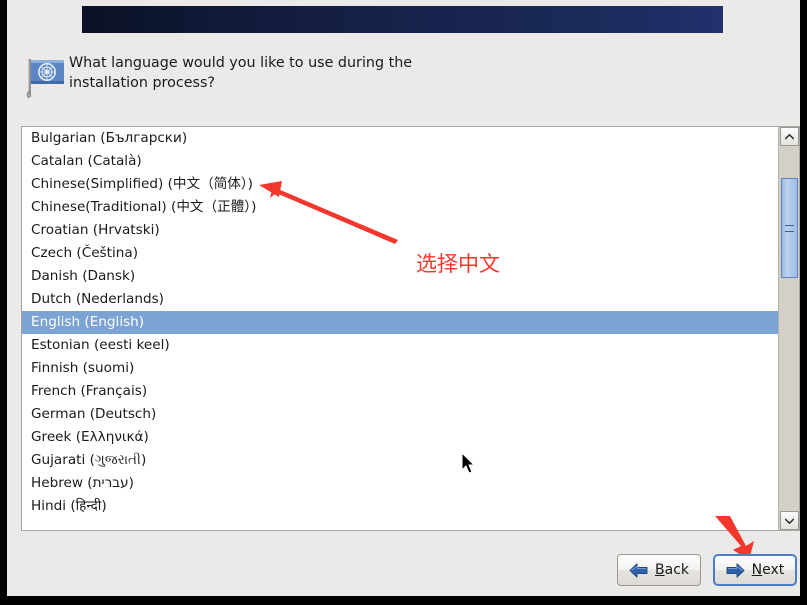 The image size is (807, 605). I want to click on language-list-item: Hindi (हिन्दी), so click(400, 506).